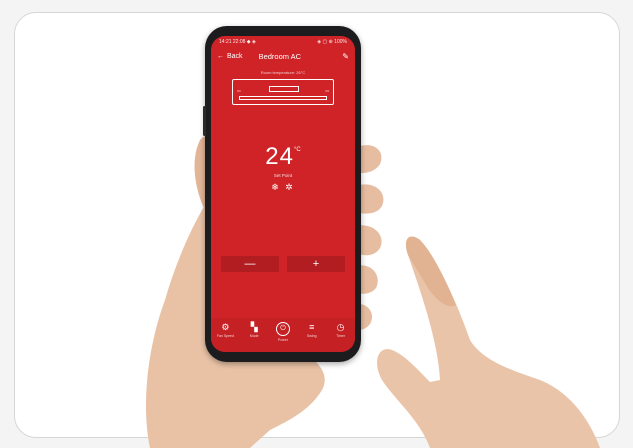 The width and height of the screenshot is (633, 448). Describe the element at coordinates (340, 327) in the screenshot. I see `timer-icon: ◷` at that location.